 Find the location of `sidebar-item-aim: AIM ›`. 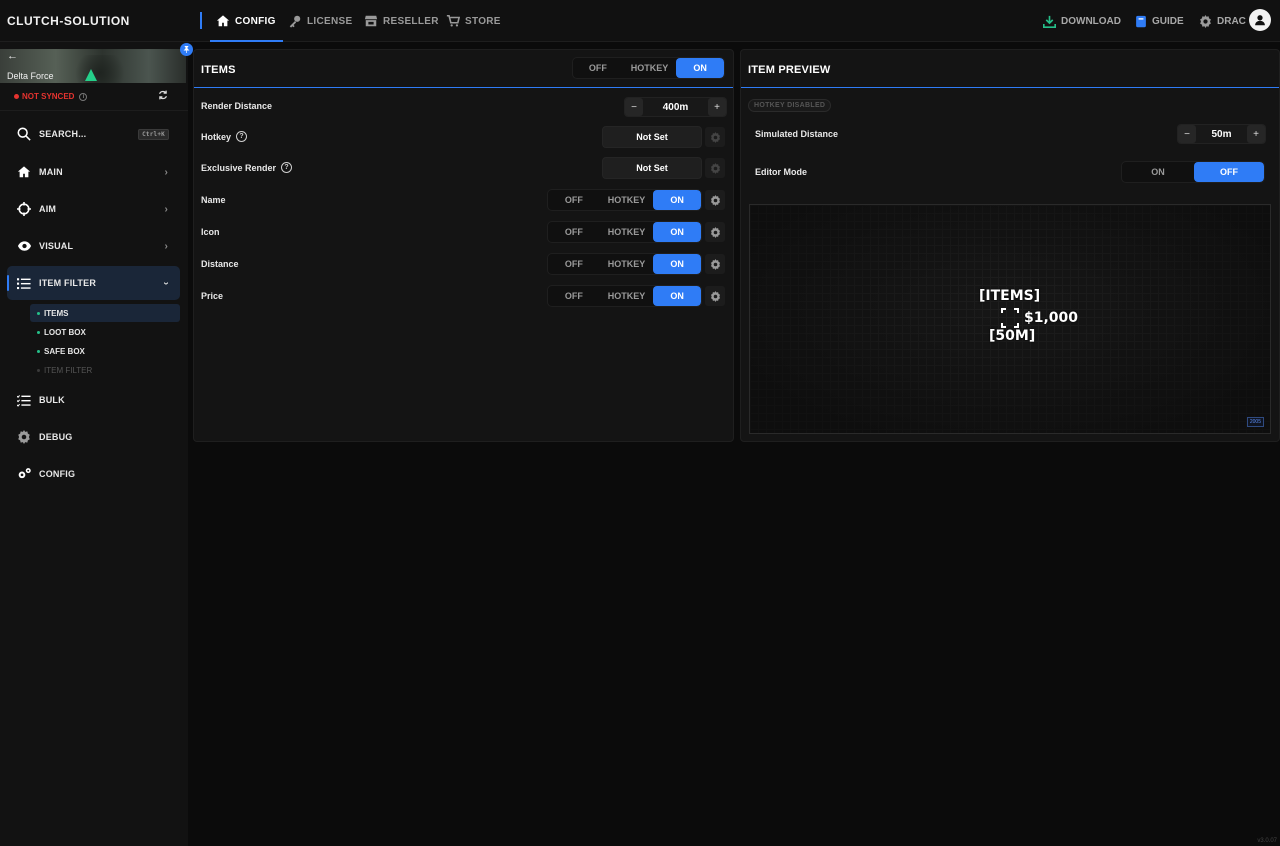

sidebar-item-aim: AIM › is located at coordinates (93, 209).